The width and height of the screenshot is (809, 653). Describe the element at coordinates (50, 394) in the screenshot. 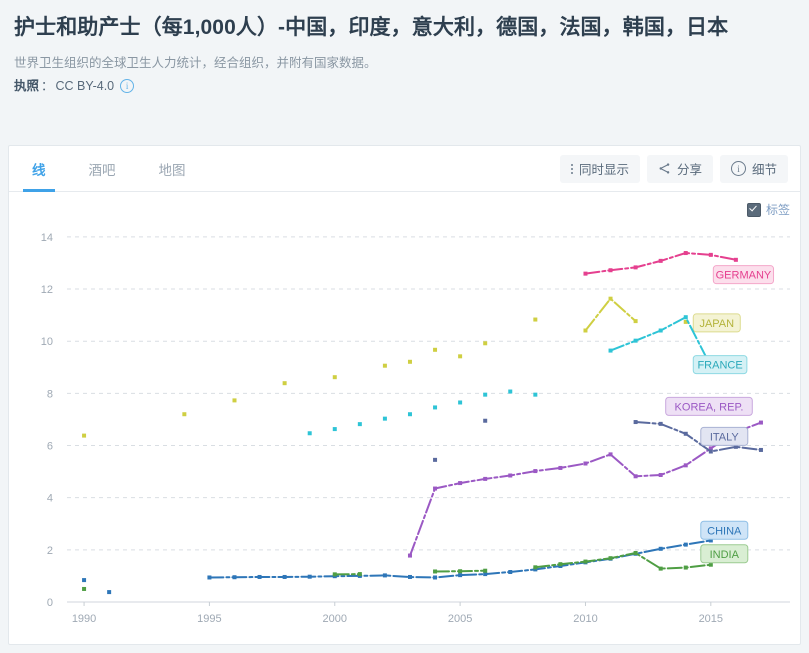

I see `y-tick-label: 8` at that location.